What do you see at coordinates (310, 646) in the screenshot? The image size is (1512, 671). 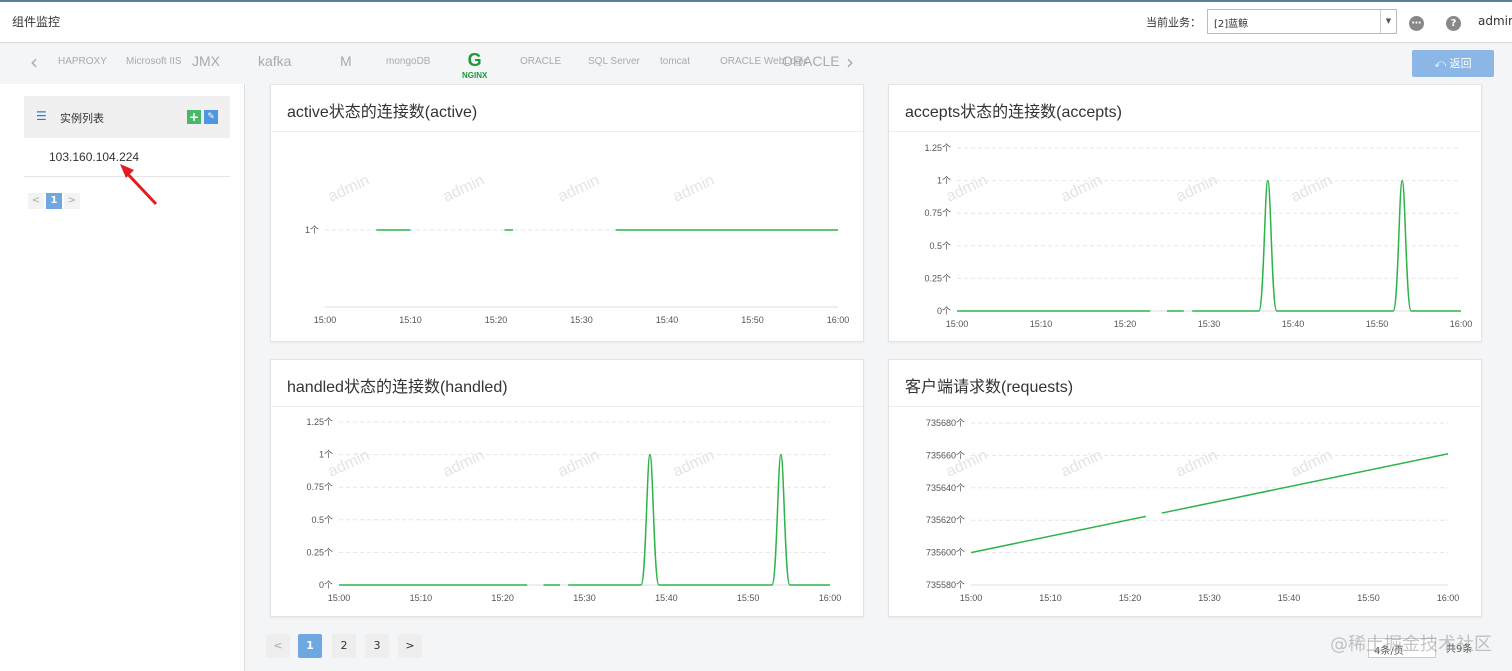 I see `pagination-page-1: 1` at bounding box center [310, 646].